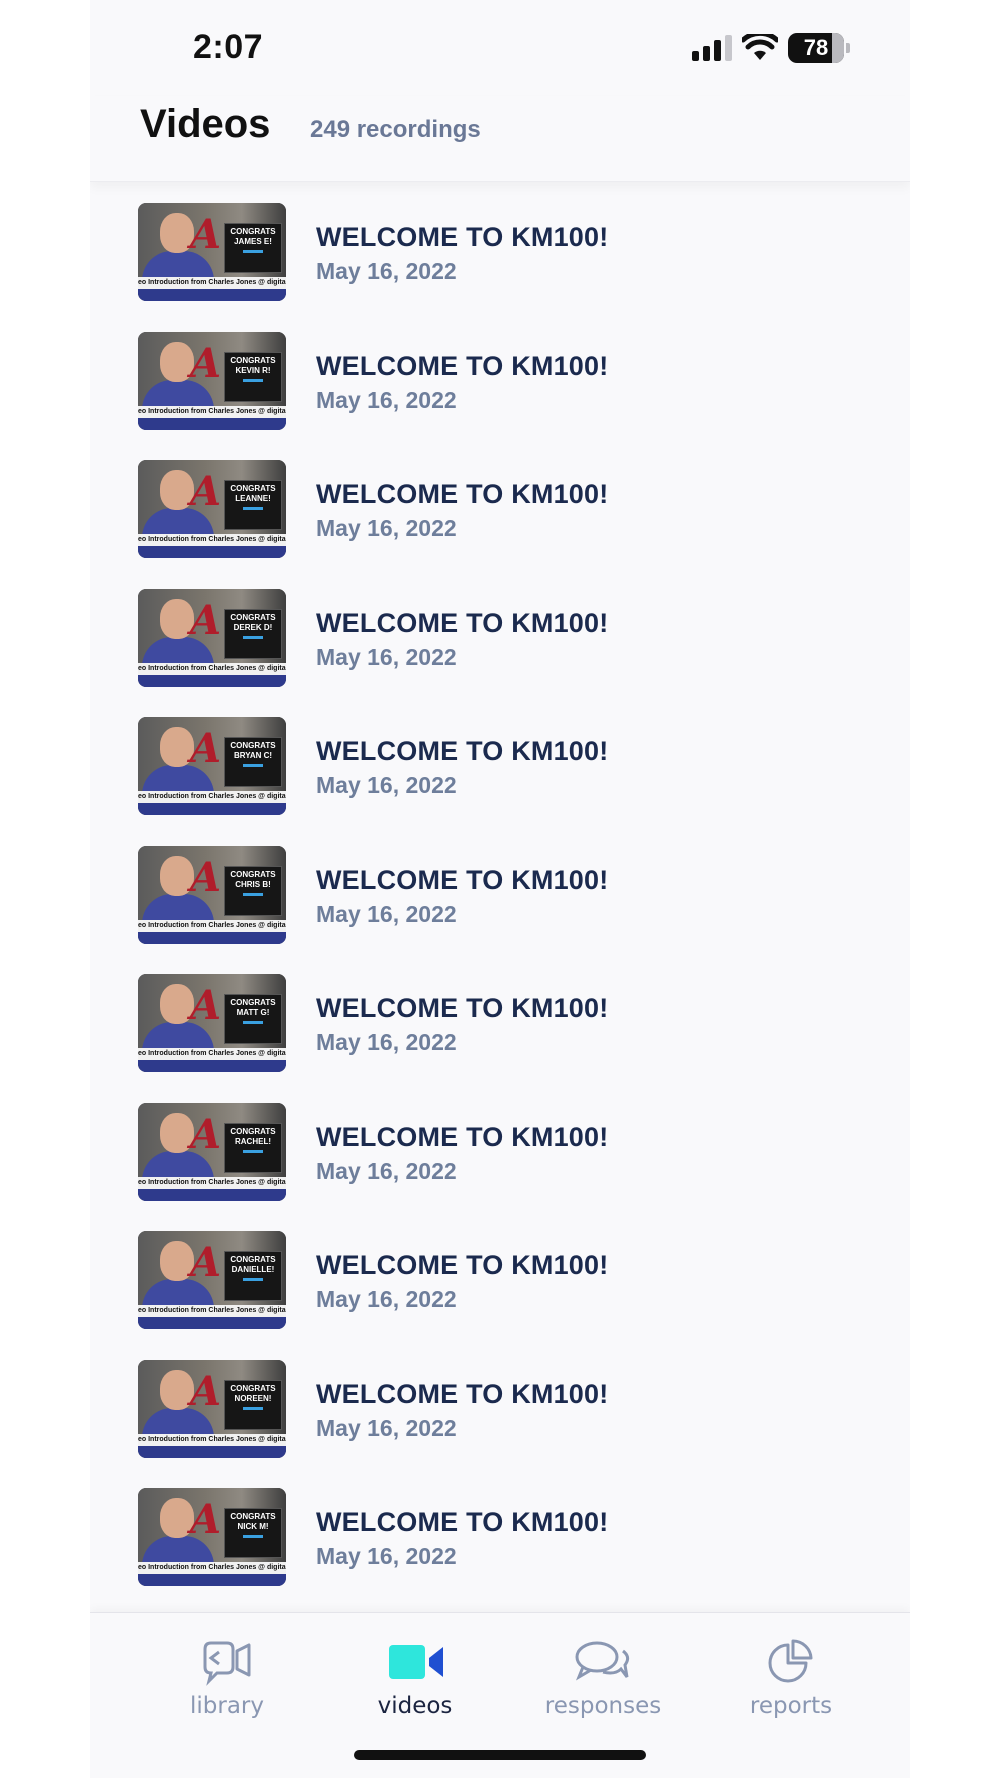 This screenshot has width=1000, height=1778. Describe the element at coordinates (253, 1012) in the screenshot. I see `thumb-name: MATT G!` at that location.